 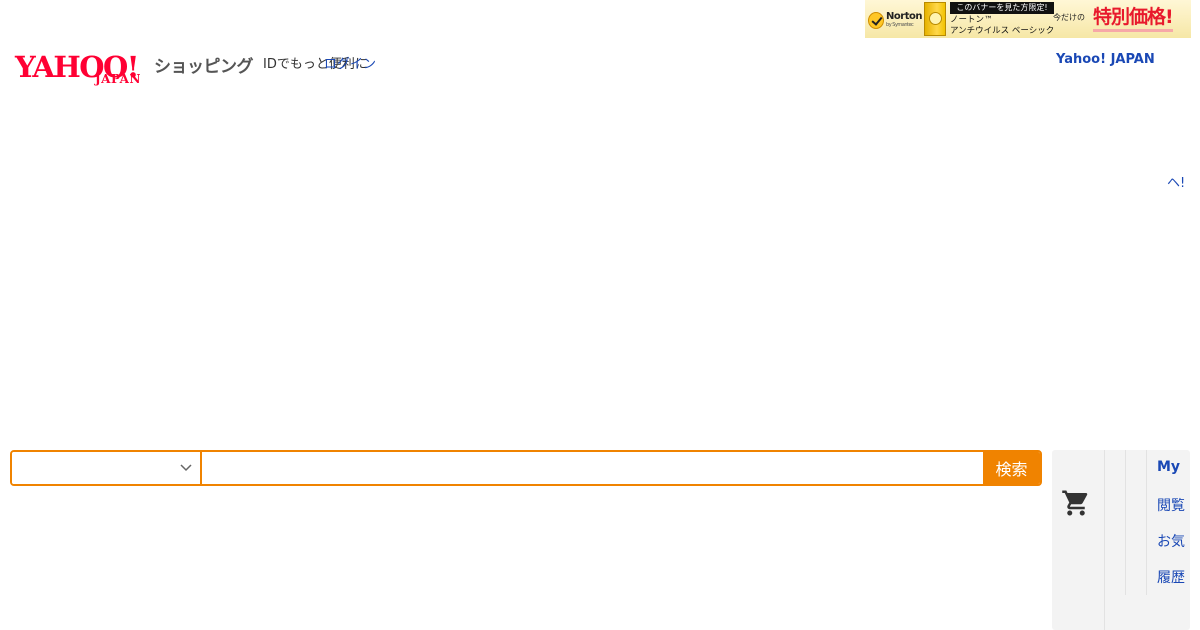 I want to click on search-button: 検索, so click(x=1011, y=468).